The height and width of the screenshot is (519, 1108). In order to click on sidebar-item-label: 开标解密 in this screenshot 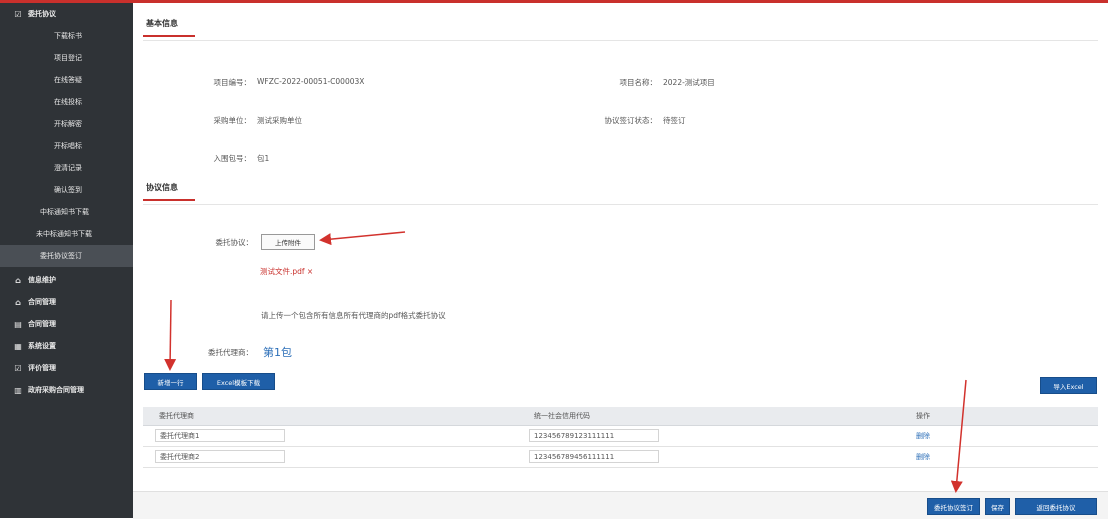, I will do `click(68, 124)`.